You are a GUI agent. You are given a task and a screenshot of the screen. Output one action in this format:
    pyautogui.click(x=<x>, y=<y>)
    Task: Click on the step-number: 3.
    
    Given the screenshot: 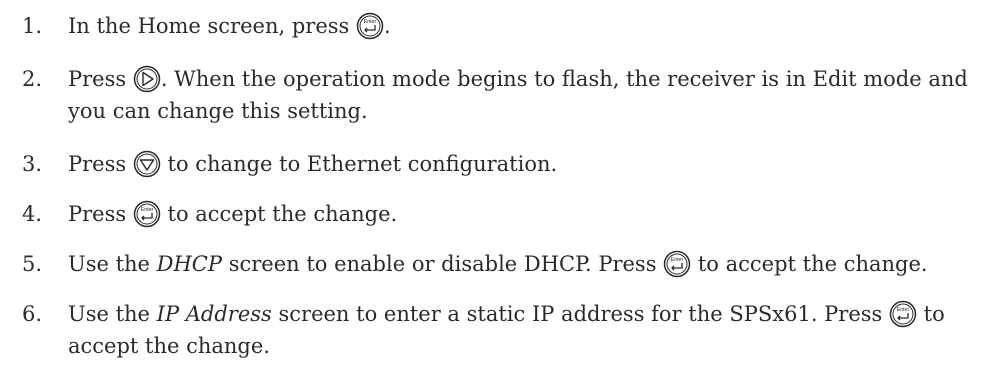 What is the action you would take?
    pyautogui.click(x=32, y=164)
    